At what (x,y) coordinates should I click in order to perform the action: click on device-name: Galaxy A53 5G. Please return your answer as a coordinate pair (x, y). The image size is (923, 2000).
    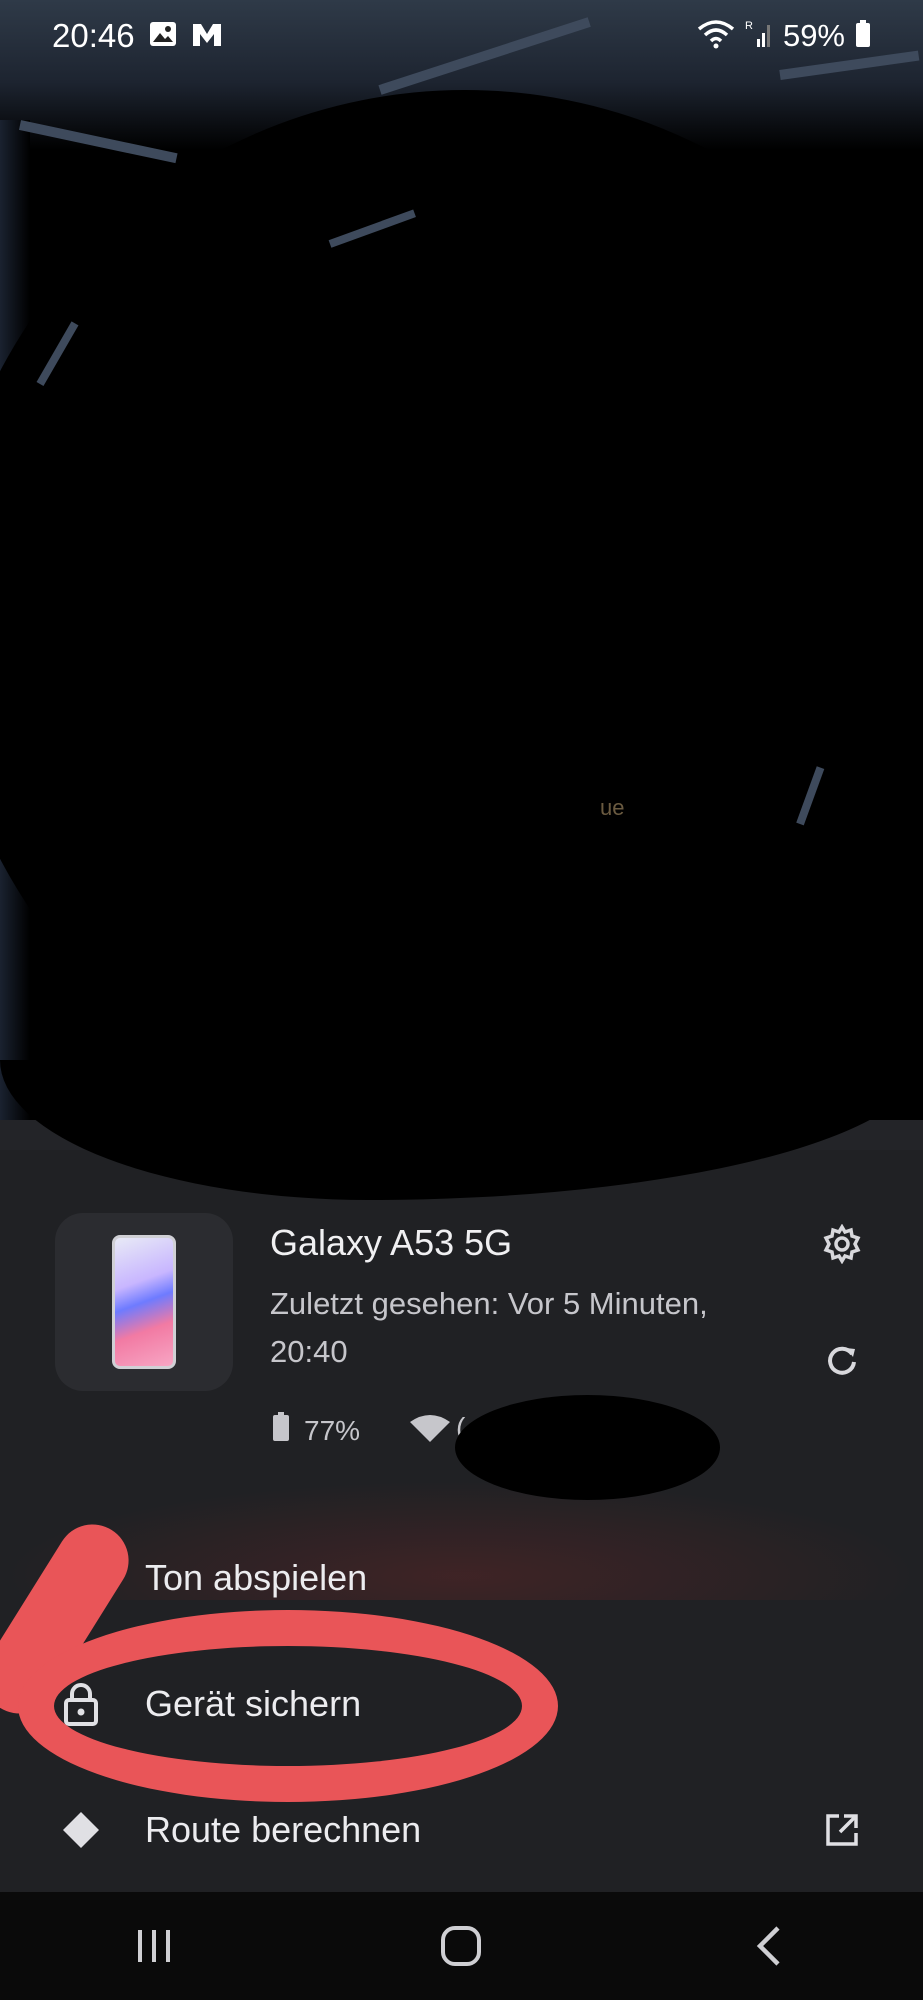
    Looking at the image, I should click on (391, 1242).